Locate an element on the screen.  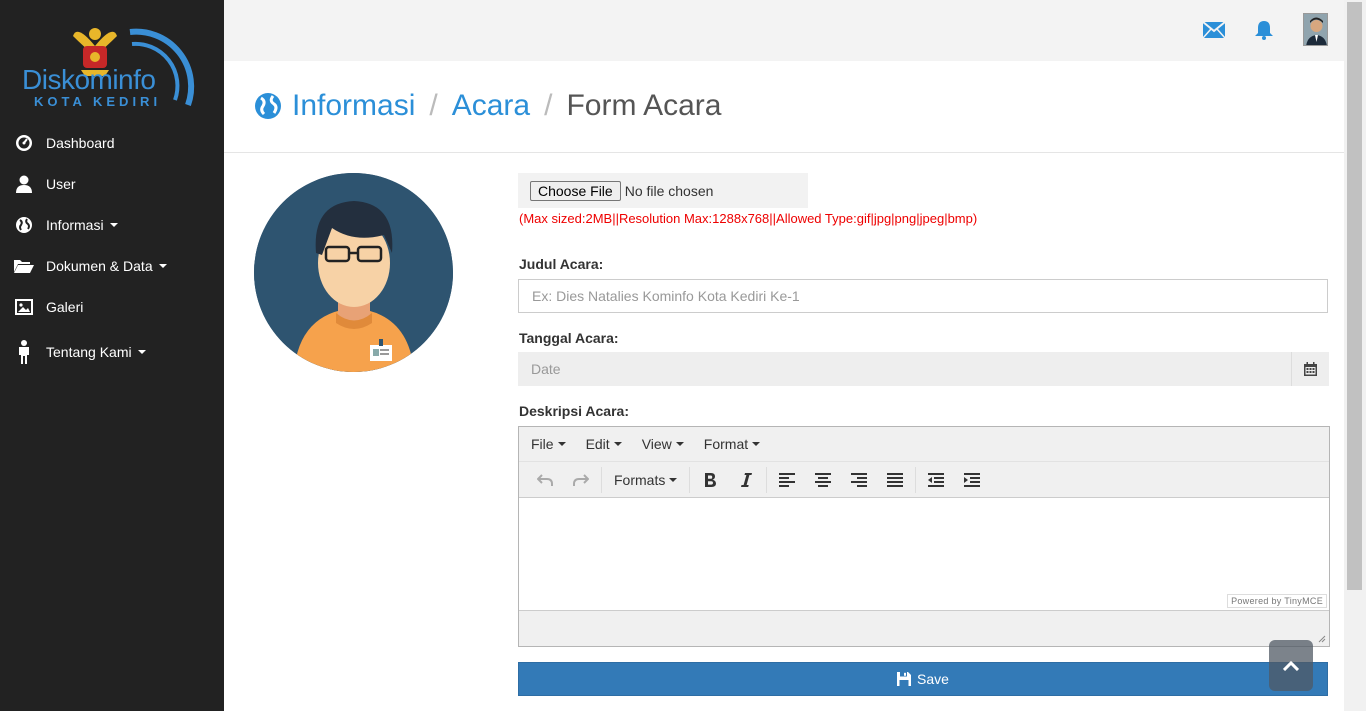
formats-label: Formats is located at coordinates (640, 479).